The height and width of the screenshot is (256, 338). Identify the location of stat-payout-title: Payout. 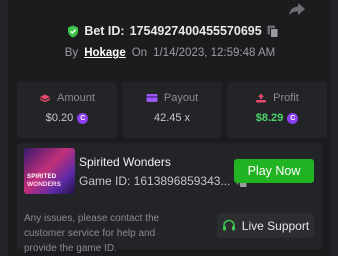
(172, 98).